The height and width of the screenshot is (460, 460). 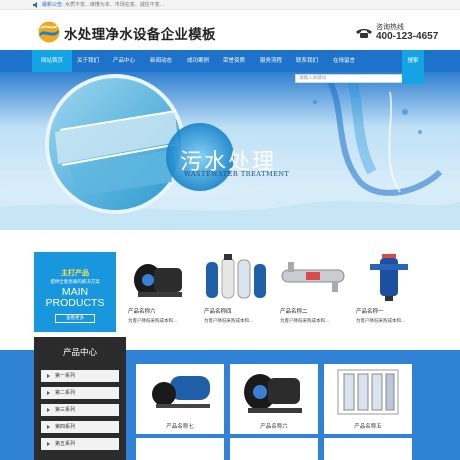 What do you see at coordinates (234, 61) in the screenshot?
I see `nav-item-honors: 荣誉资质` at bounding box center [234, 61].